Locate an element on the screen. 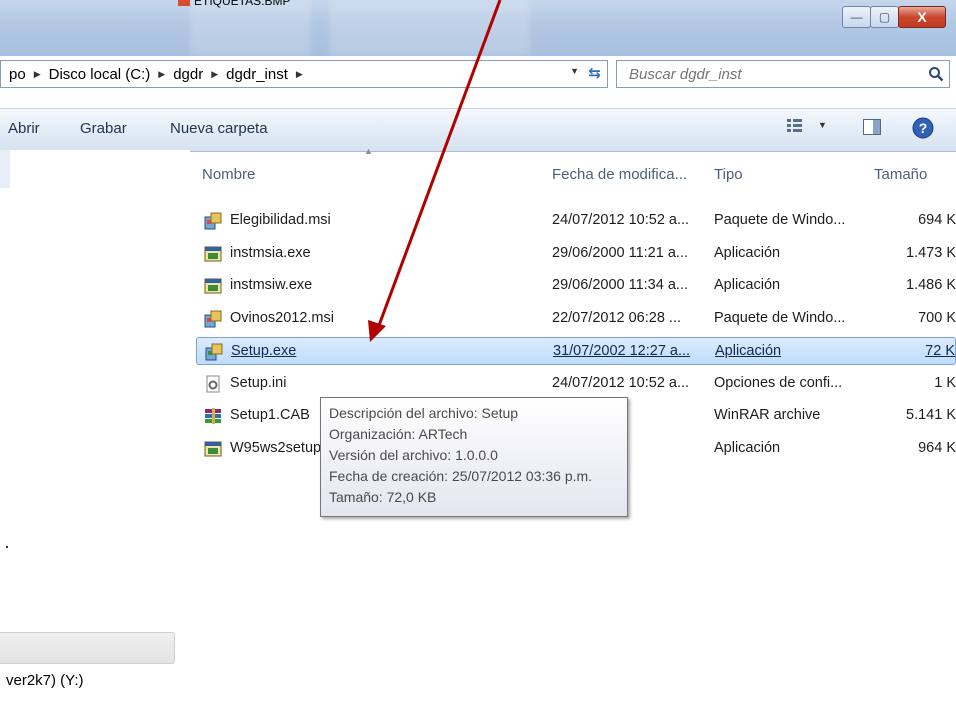 This screenshot has height=705, width=956. breadcrumb-label: dgdr is located at coordinates (188, 74).